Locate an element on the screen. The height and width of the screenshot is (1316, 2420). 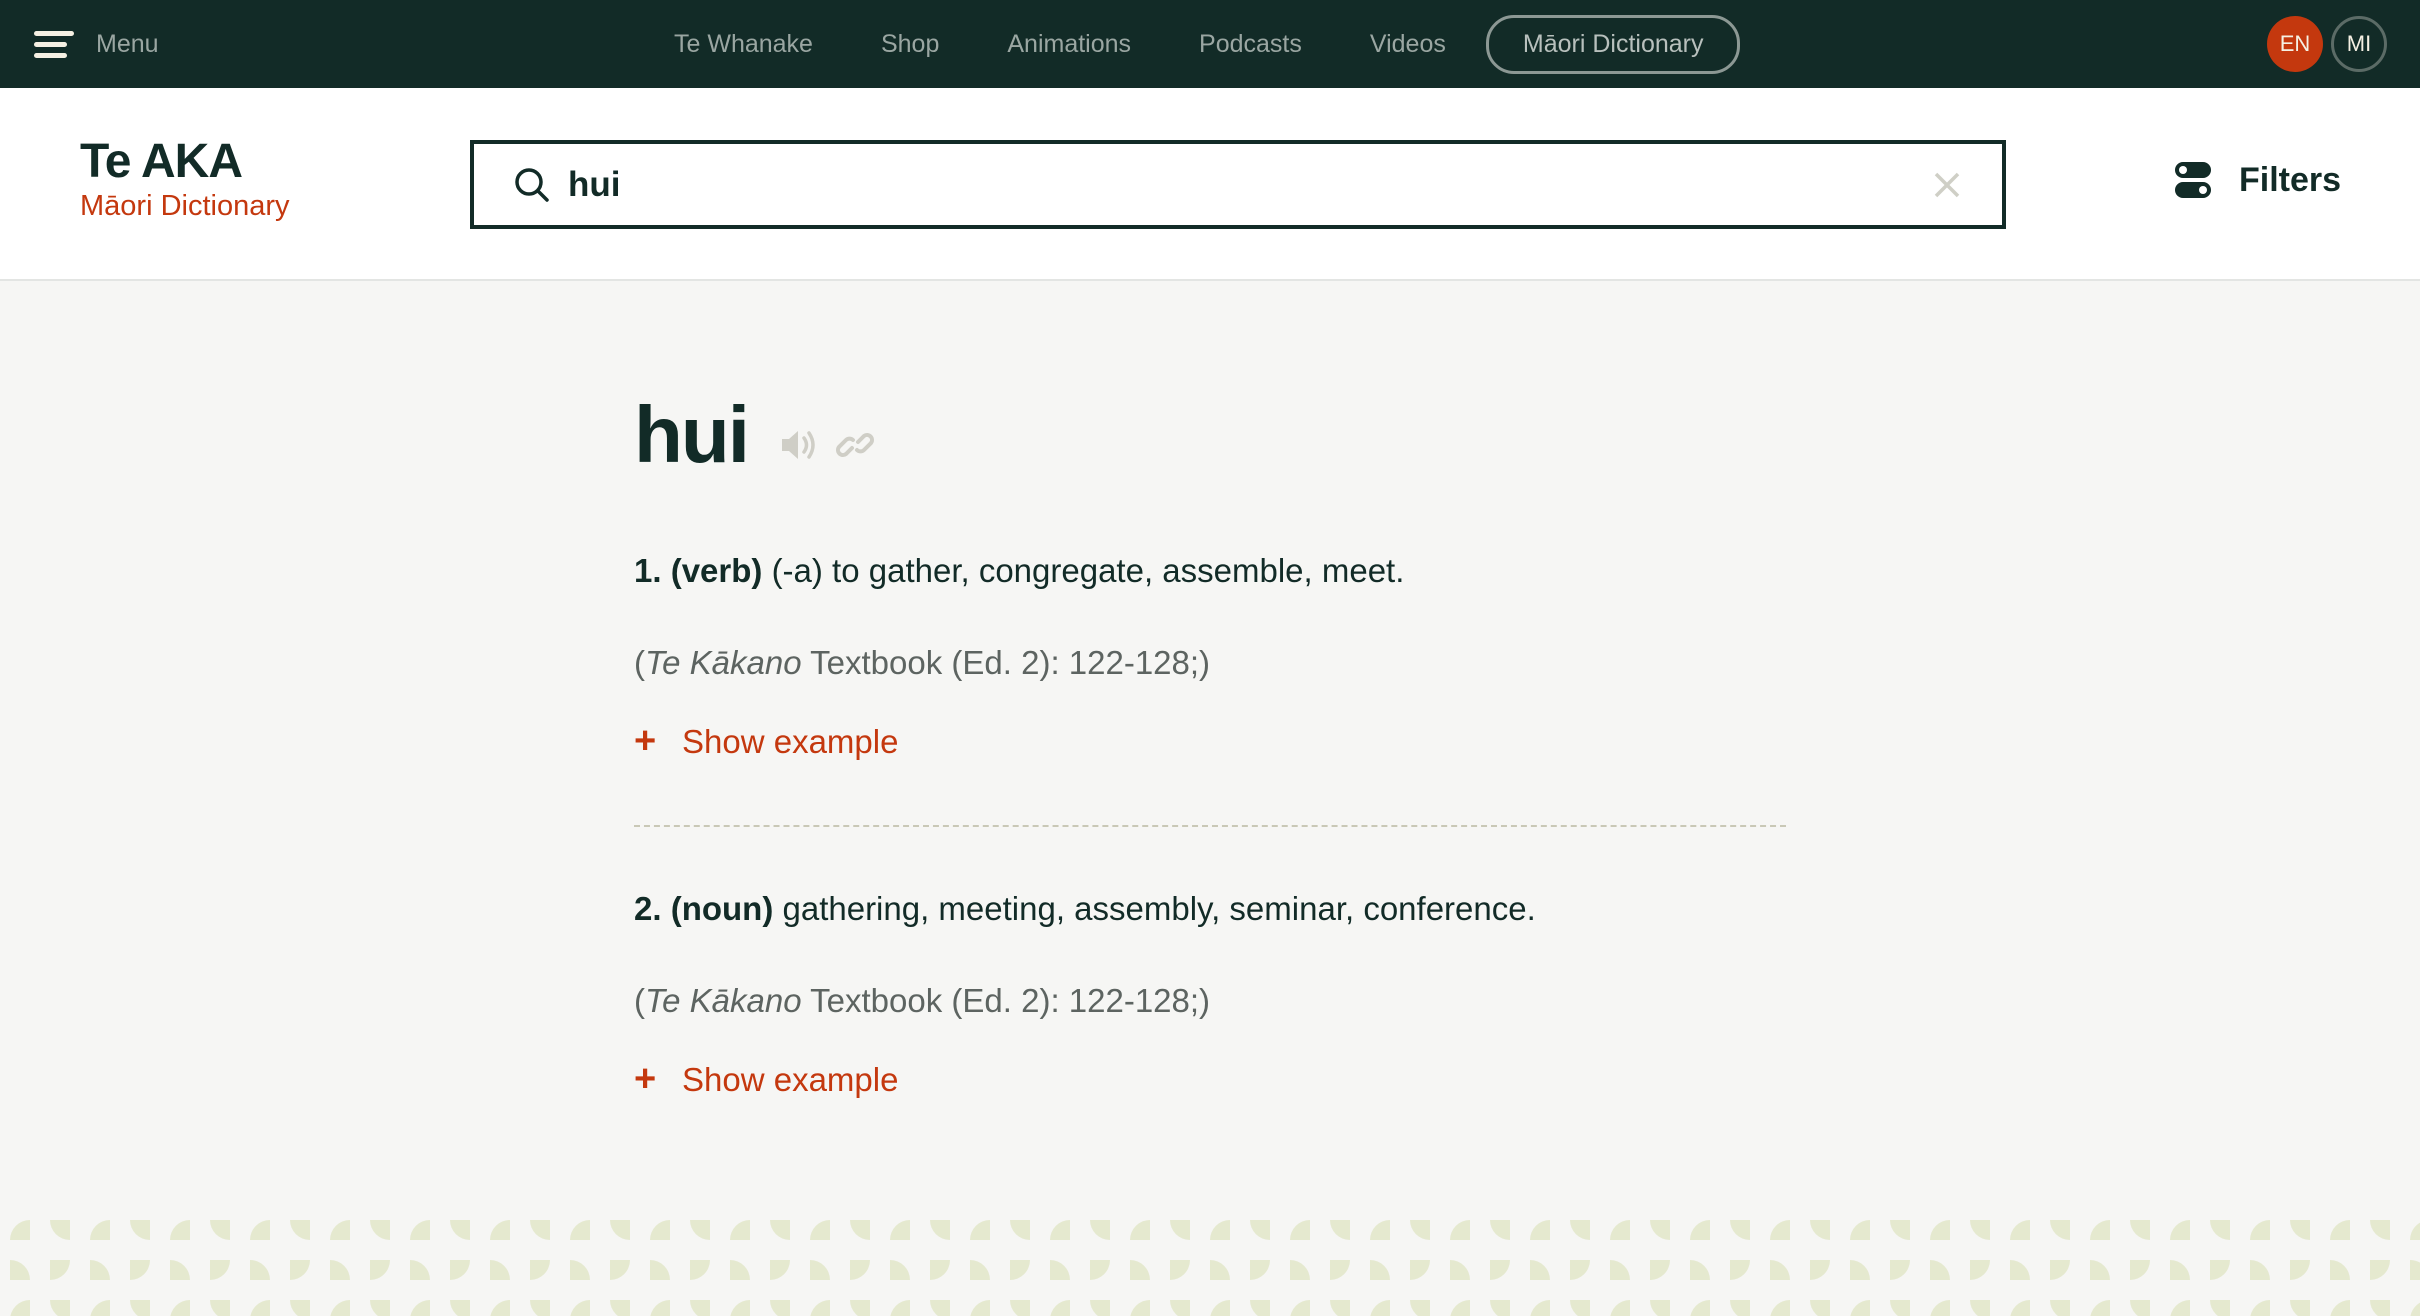
search-icon is located at coordinates (532, 184).